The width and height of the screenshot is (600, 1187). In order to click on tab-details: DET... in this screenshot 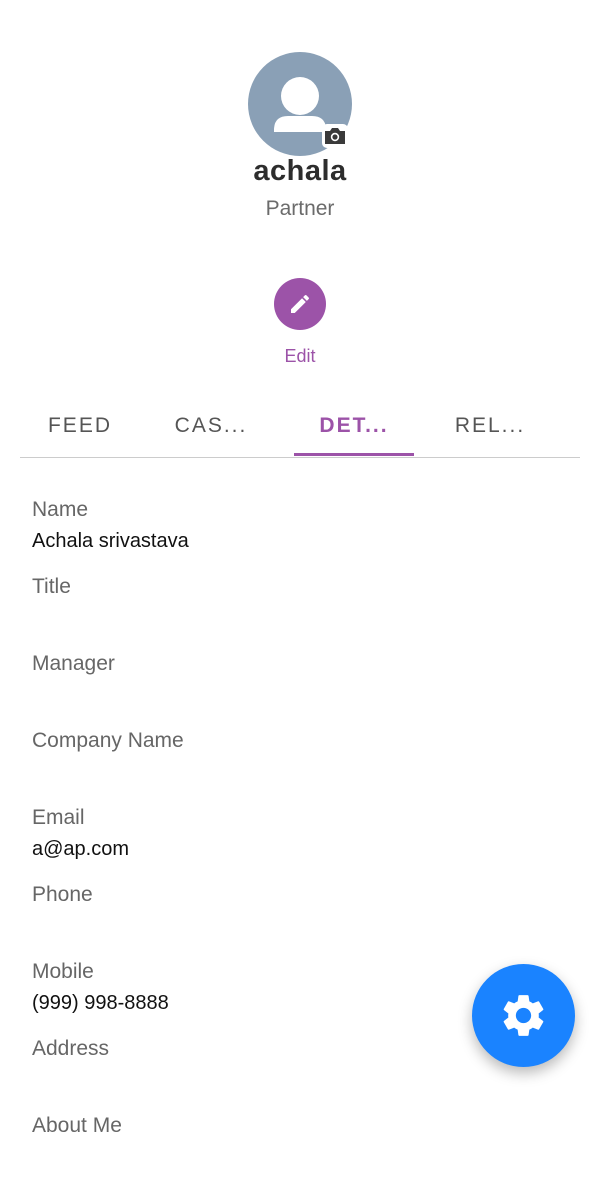, I will do `click(354, 430)`.